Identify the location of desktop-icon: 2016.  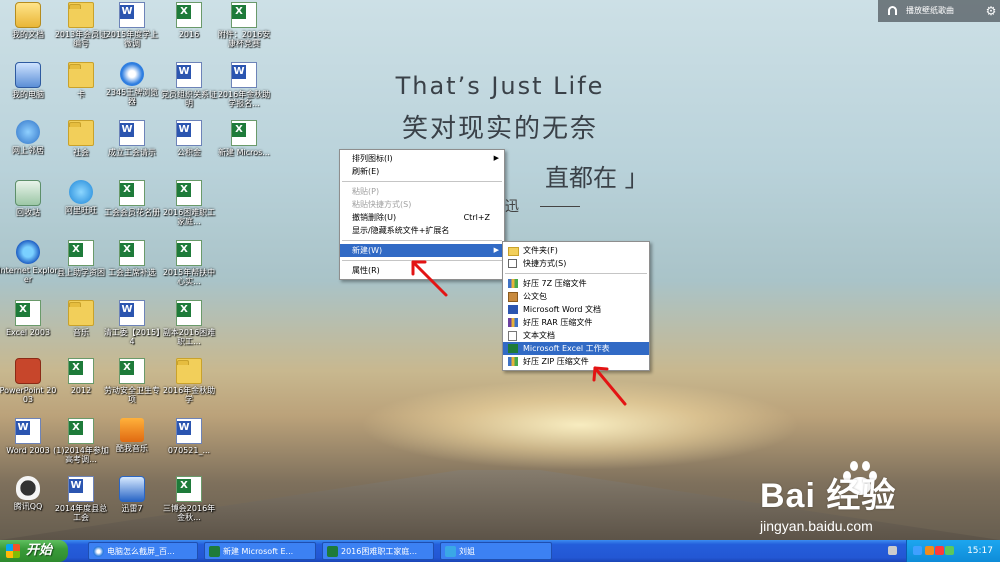
(189, 20).